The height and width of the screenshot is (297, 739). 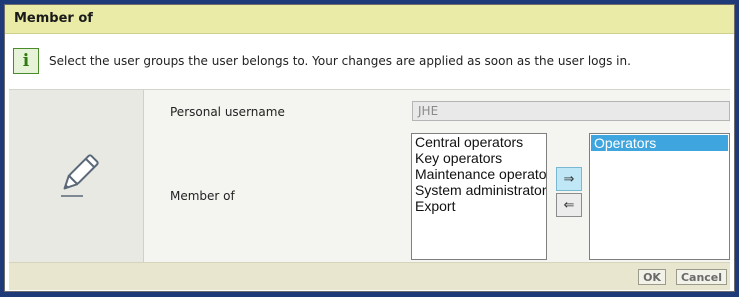 What do you see at coordinates (569, 205) in the screenshot?
I see `remove-from-group-button: ⇐` at bounding box center [569, 205].